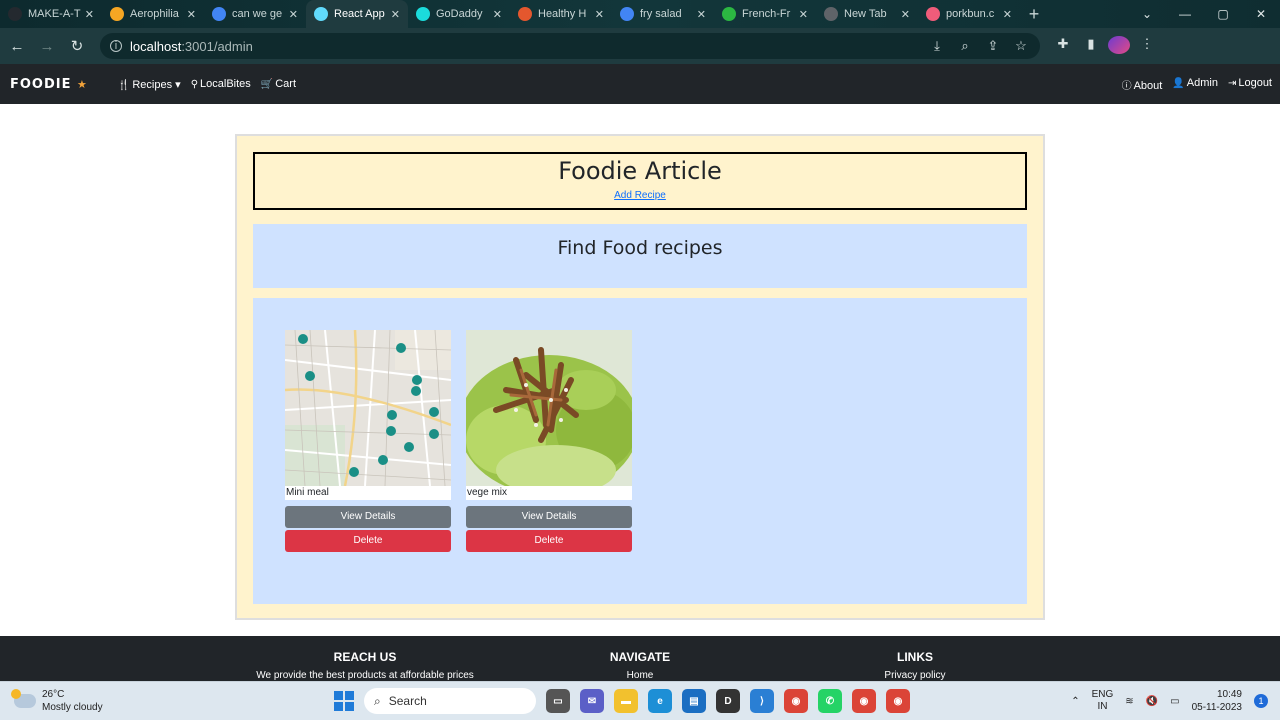  What do you see at coordinates (1217, 701) in the screenshot?
I see `clock: 10:49 05-11-2023` at bounding box center [1217, 701].